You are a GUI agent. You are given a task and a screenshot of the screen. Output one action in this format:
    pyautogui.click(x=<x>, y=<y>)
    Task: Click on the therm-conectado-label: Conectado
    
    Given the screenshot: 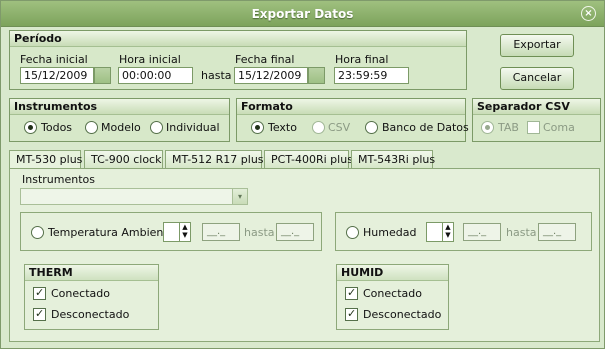 What is the action you would take?
    pyautogui.click(x=80, y=293)
    